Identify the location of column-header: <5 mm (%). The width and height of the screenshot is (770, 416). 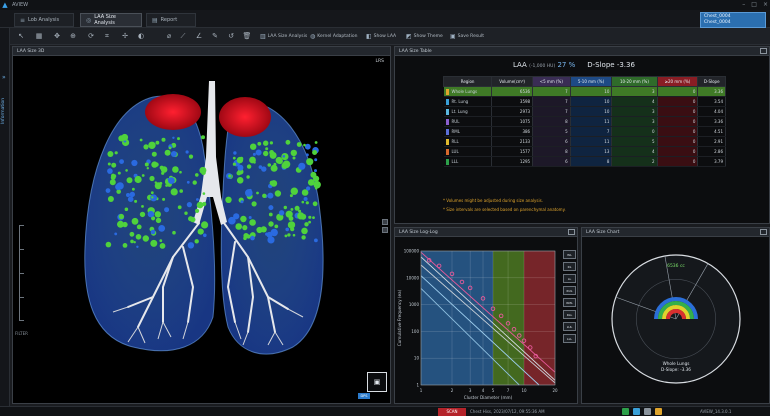
(551, 81).